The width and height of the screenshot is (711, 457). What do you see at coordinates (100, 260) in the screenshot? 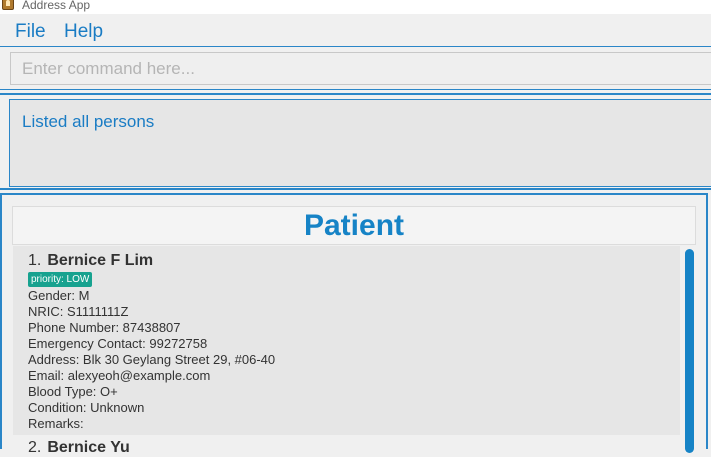
I see `person-name: Bernice F Lim` at bounding box center [100, 260].